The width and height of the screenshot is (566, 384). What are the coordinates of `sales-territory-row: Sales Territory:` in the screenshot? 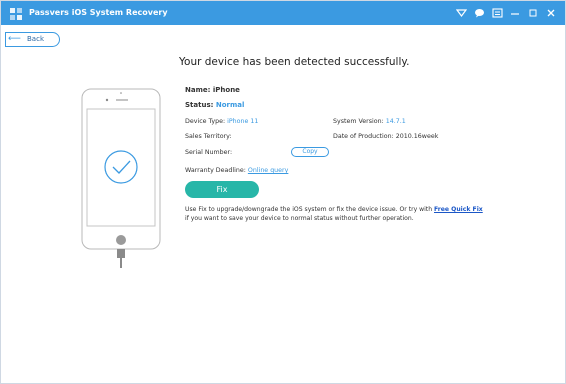 It's located at (208, 136).